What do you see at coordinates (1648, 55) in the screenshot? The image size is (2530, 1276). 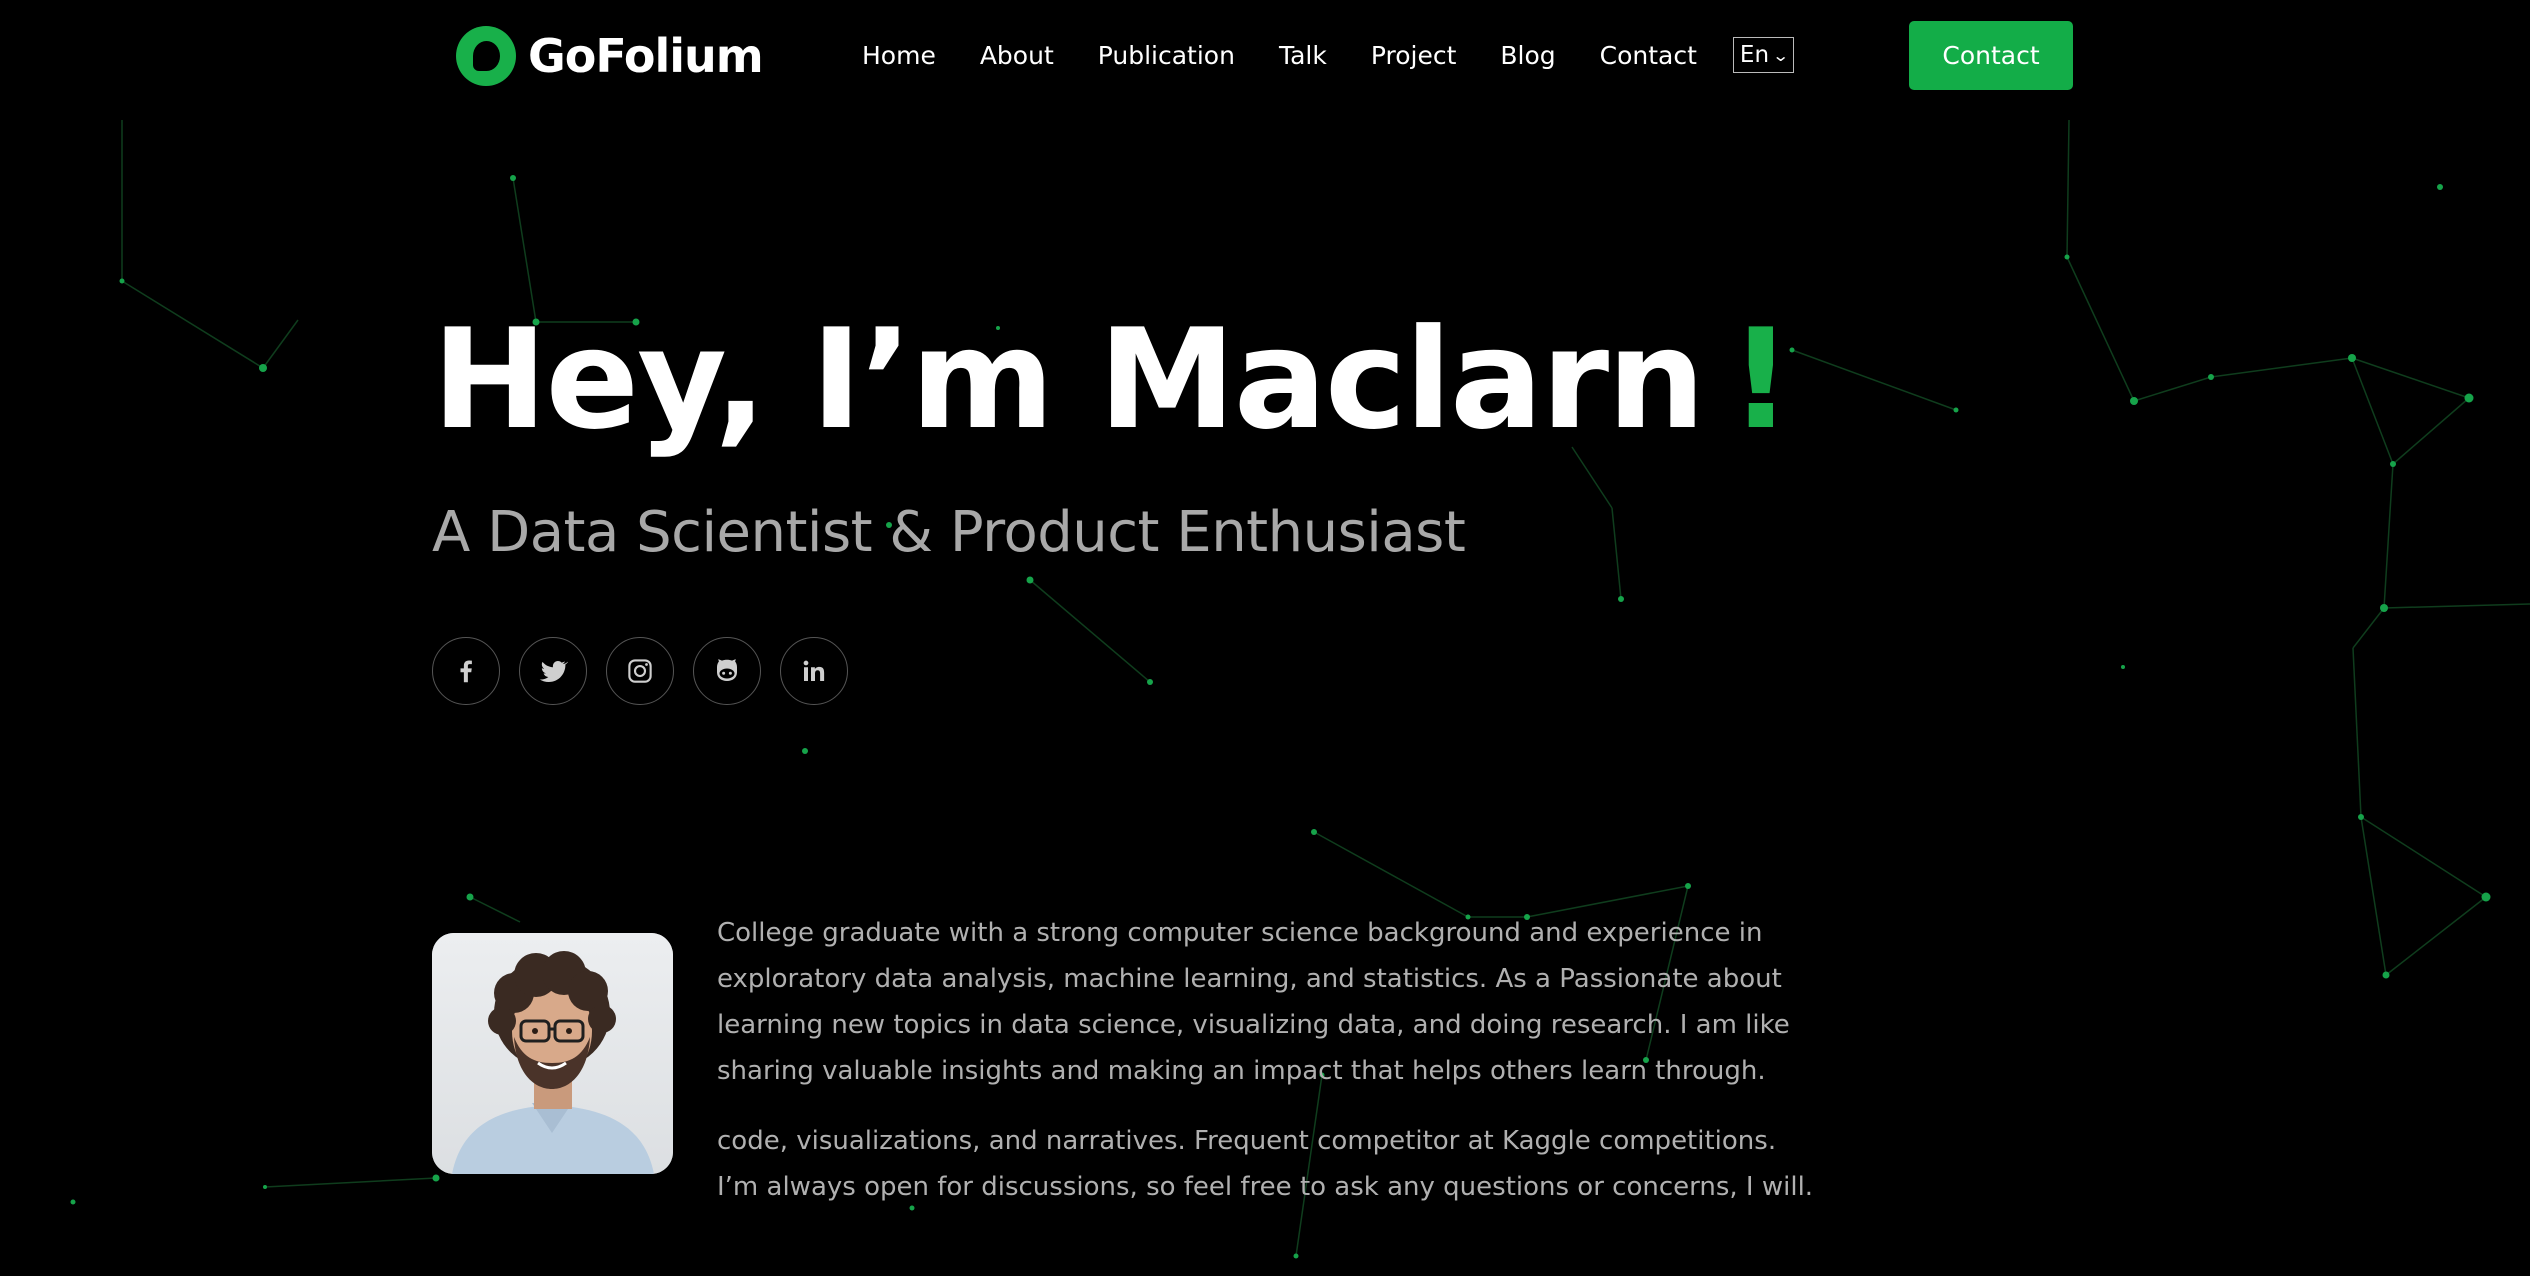 I see `nav-item-contact: Contact` at bounding box center [1648, 55].